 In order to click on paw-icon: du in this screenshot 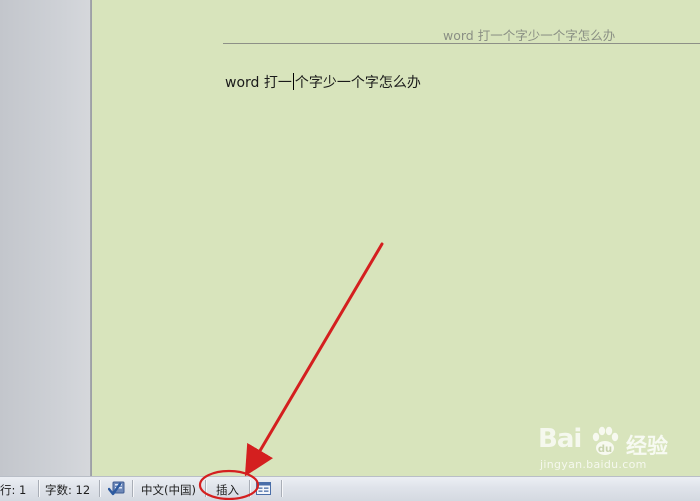, I will do `click(605, 440)`.